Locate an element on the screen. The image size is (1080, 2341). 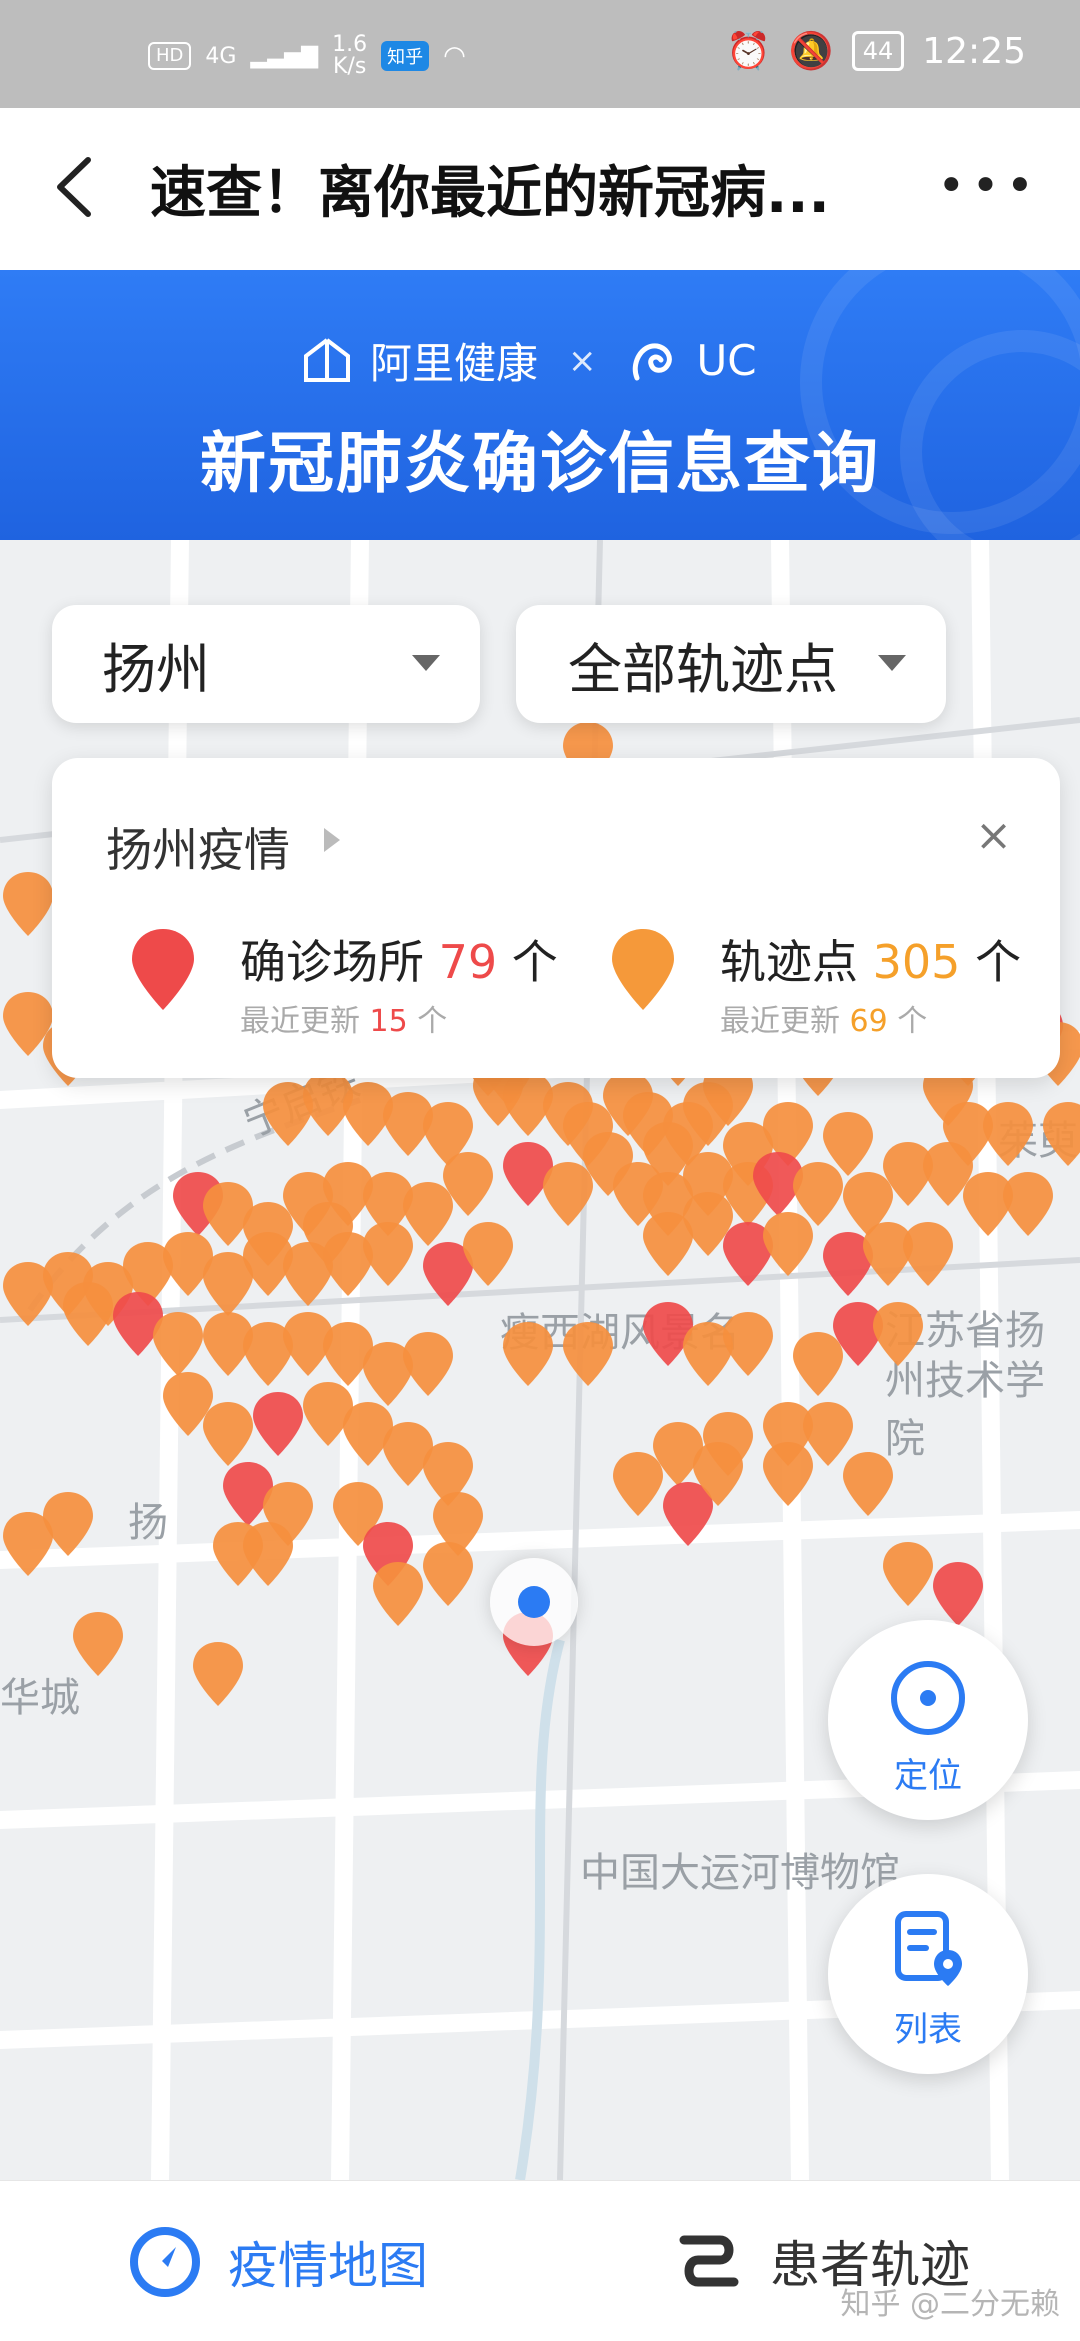
uc-squirrel-logo-icon is located at coordinates (652, 361).